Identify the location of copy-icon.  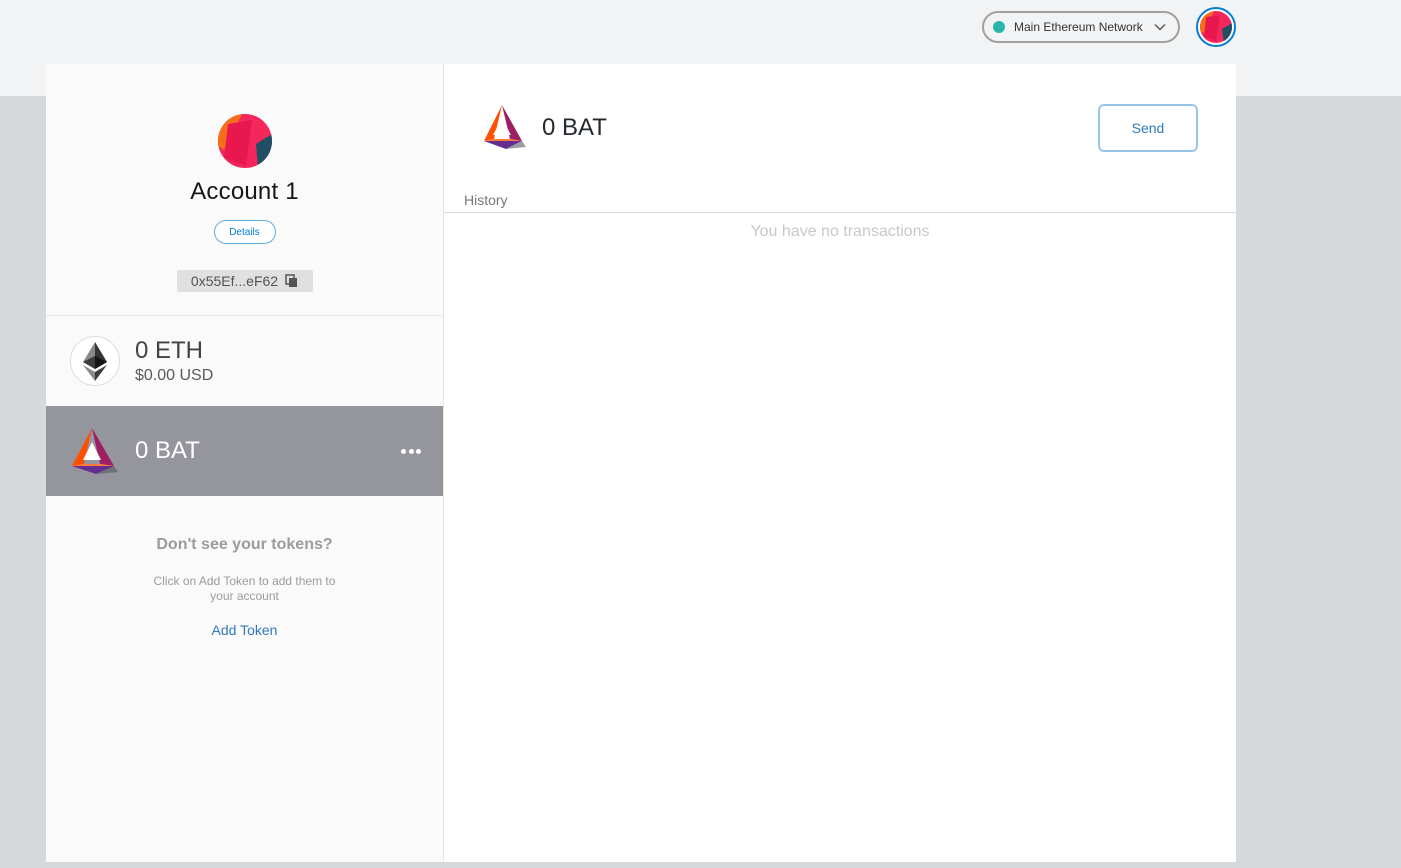
(291, 280).